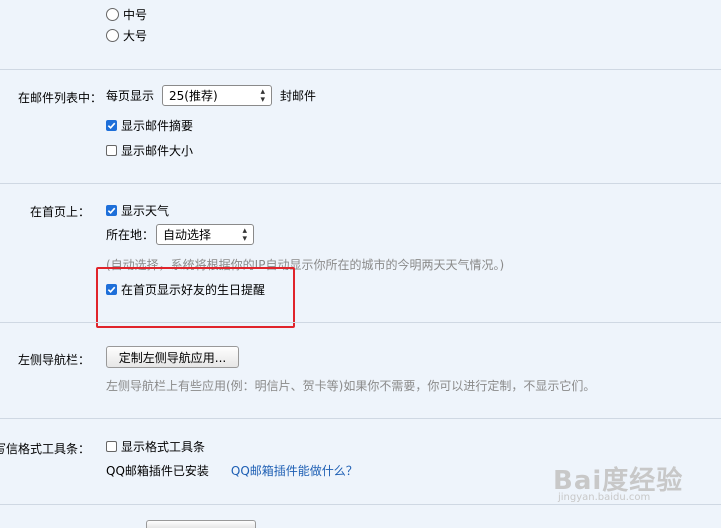  I want to click on radio-large-label: 大号, so click(135, 36).